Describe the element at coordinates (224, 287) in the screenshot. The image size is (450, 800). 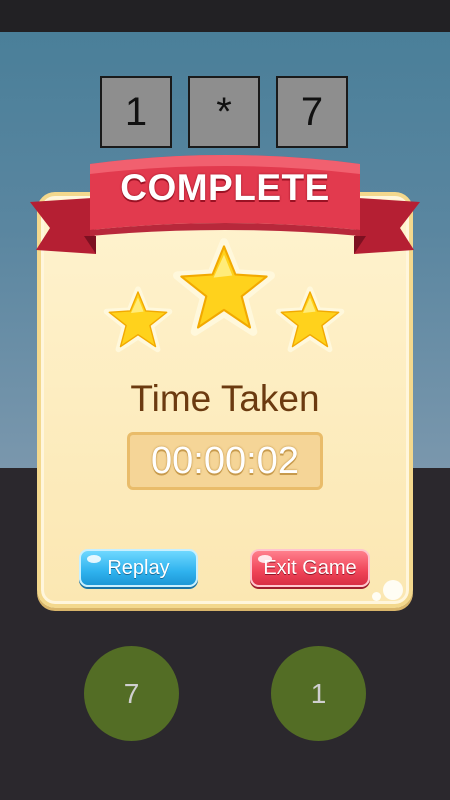
I see `star-center-icon` at that location.